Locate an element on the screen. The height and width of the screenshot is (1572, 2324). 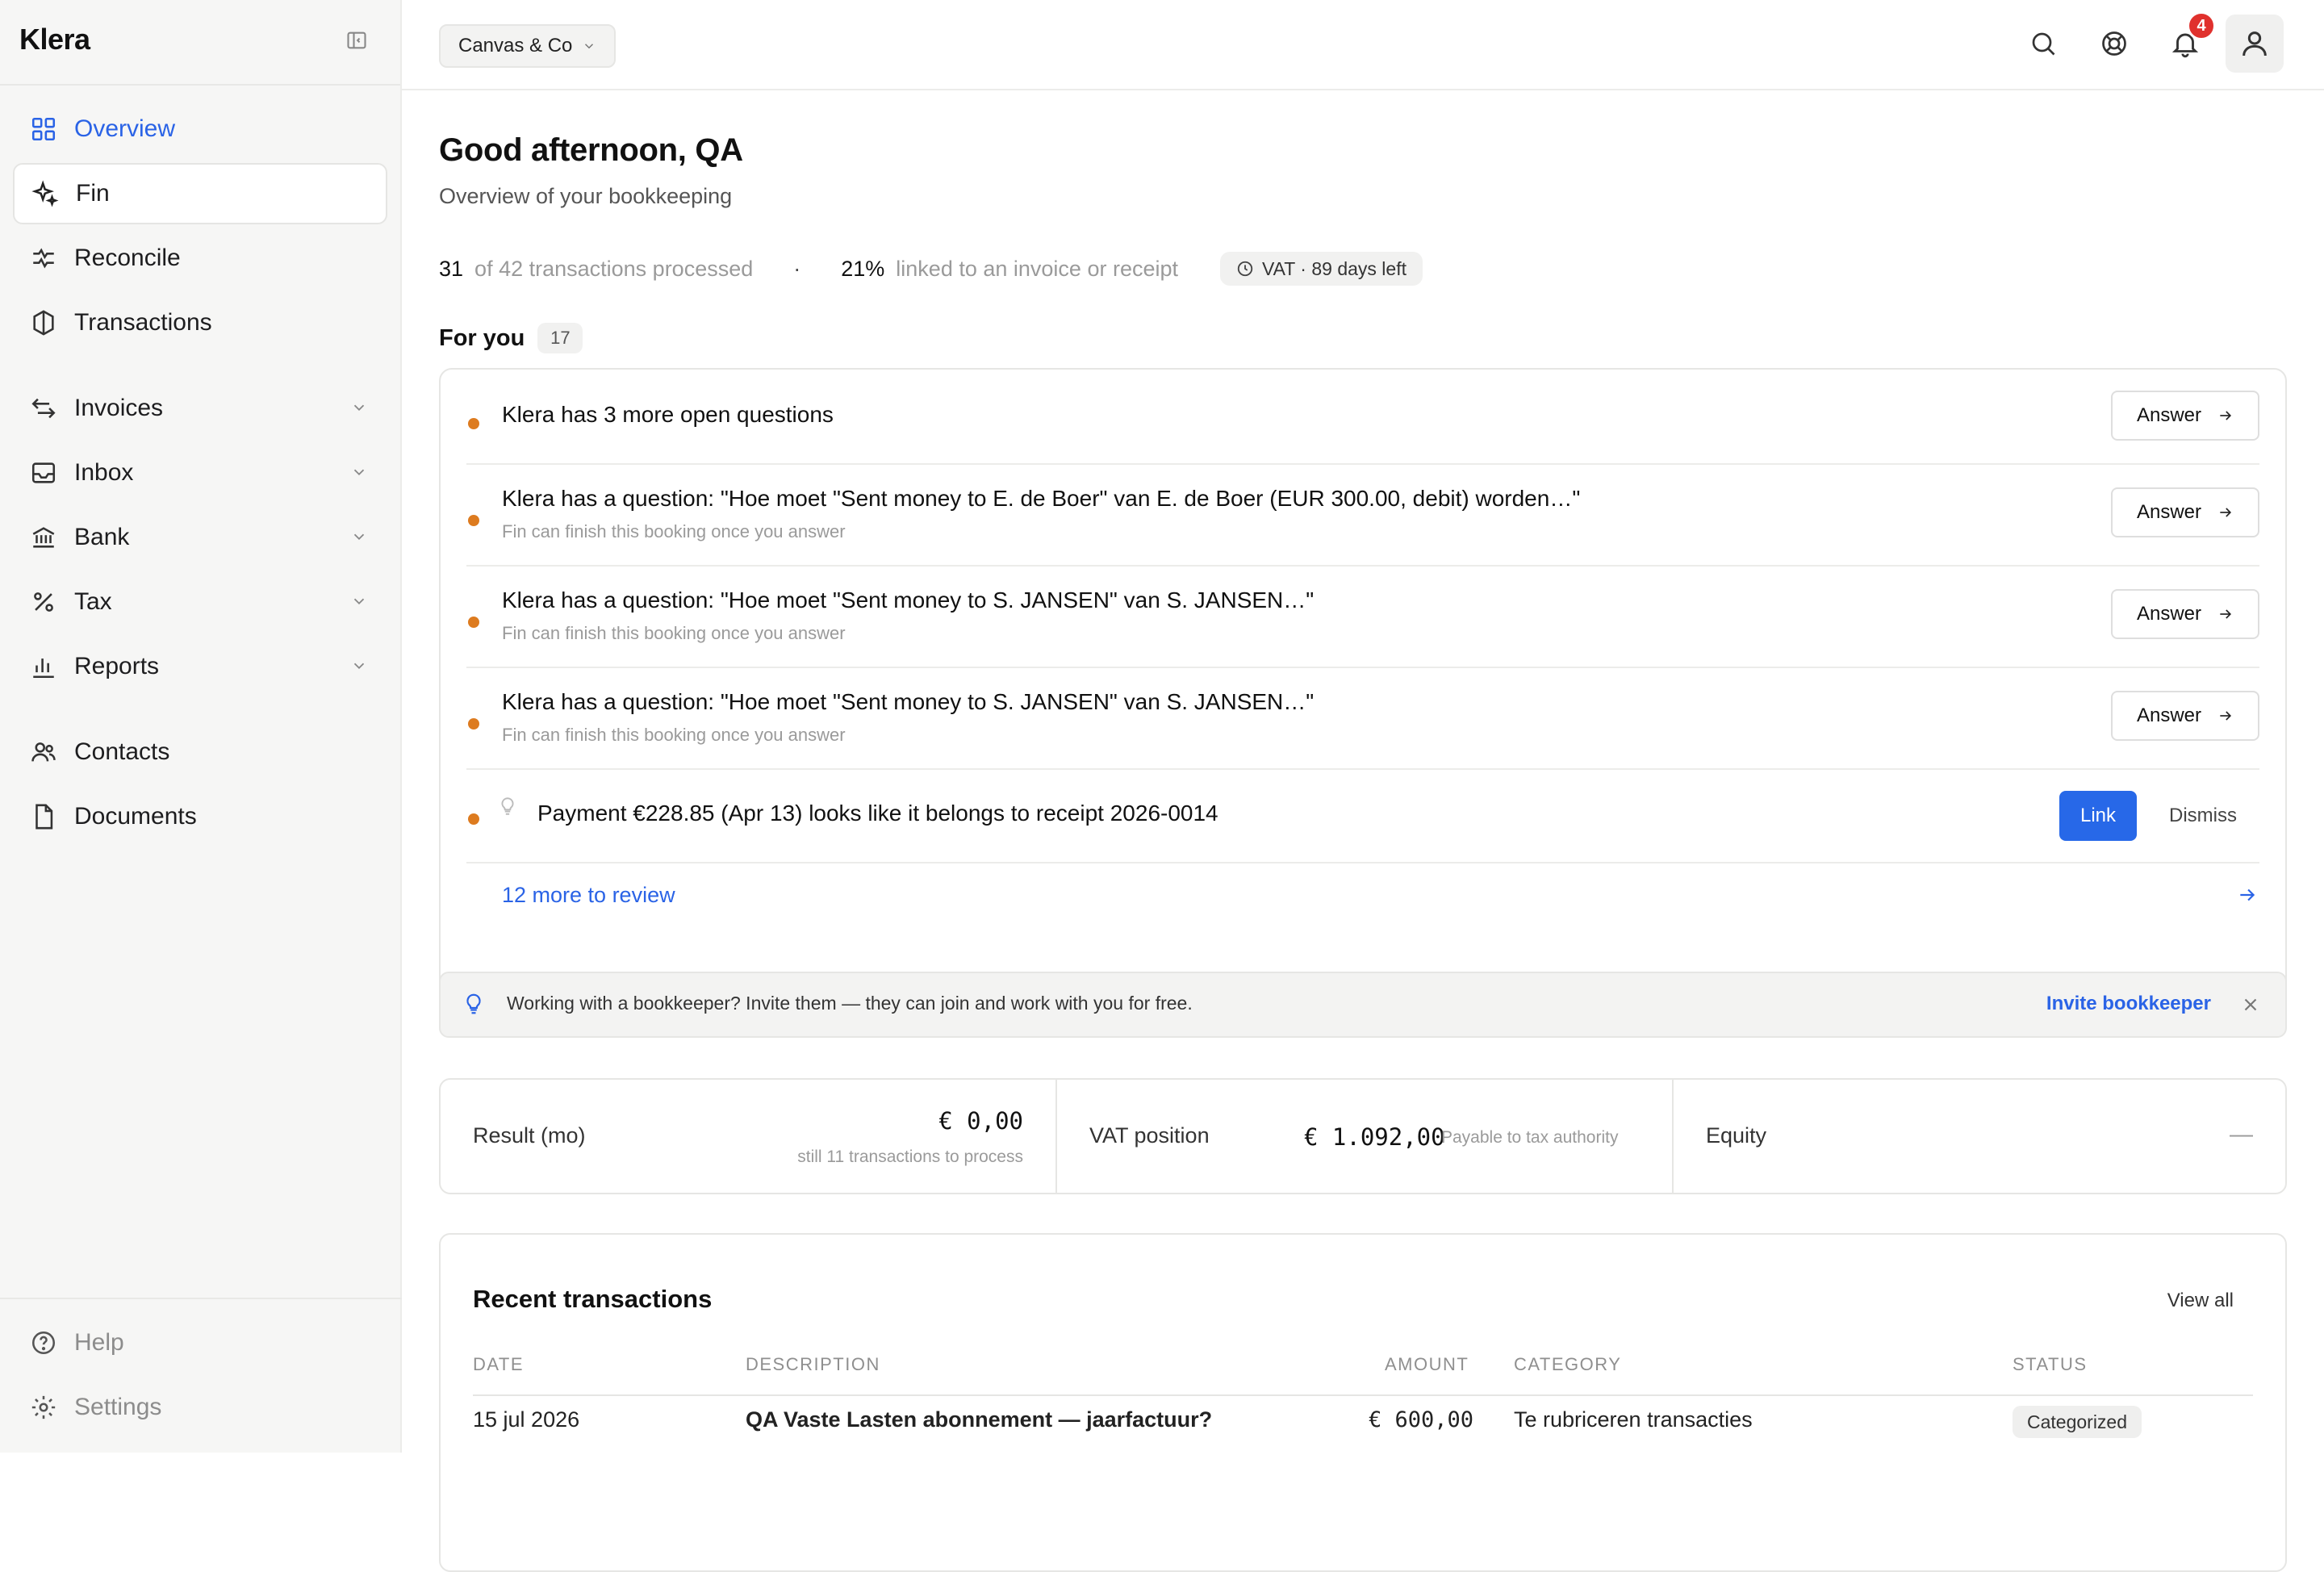
bar-chart-icon is located at coordinates (44, 666).